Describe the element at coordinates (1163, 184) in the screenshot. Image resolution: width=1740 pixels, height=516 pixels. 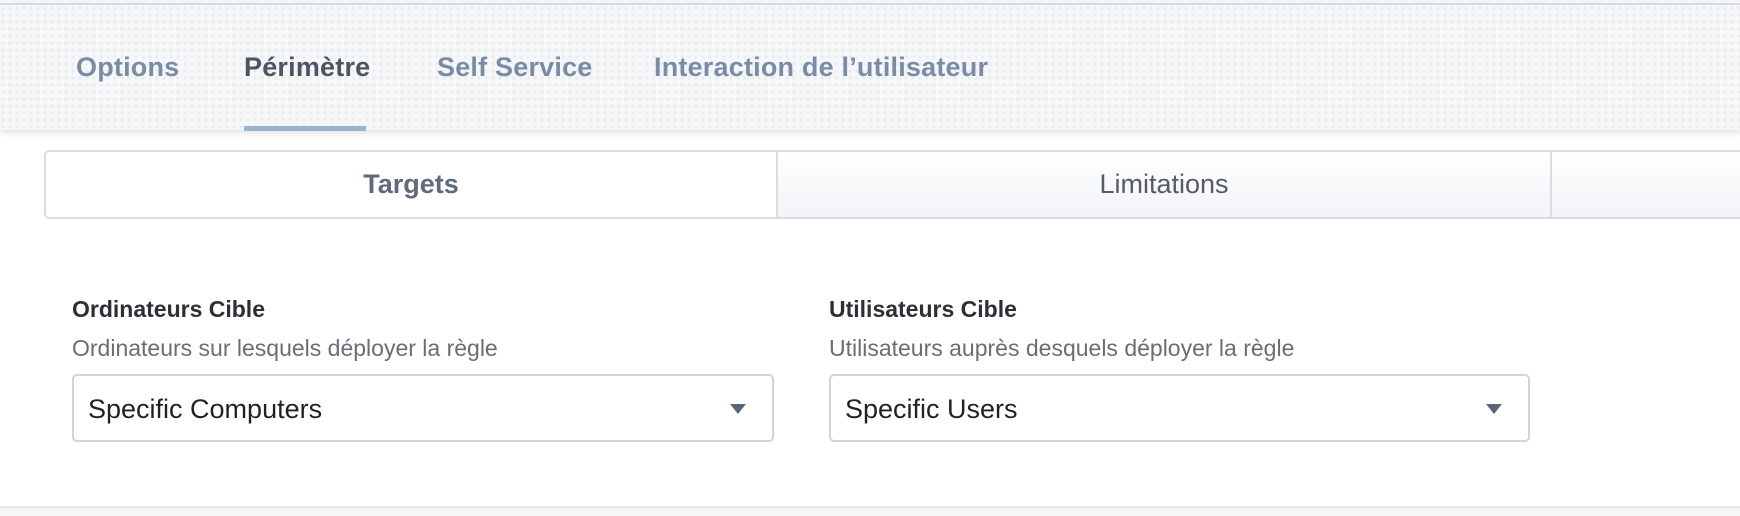
I see `segment-limitations: Limitations` at that location.